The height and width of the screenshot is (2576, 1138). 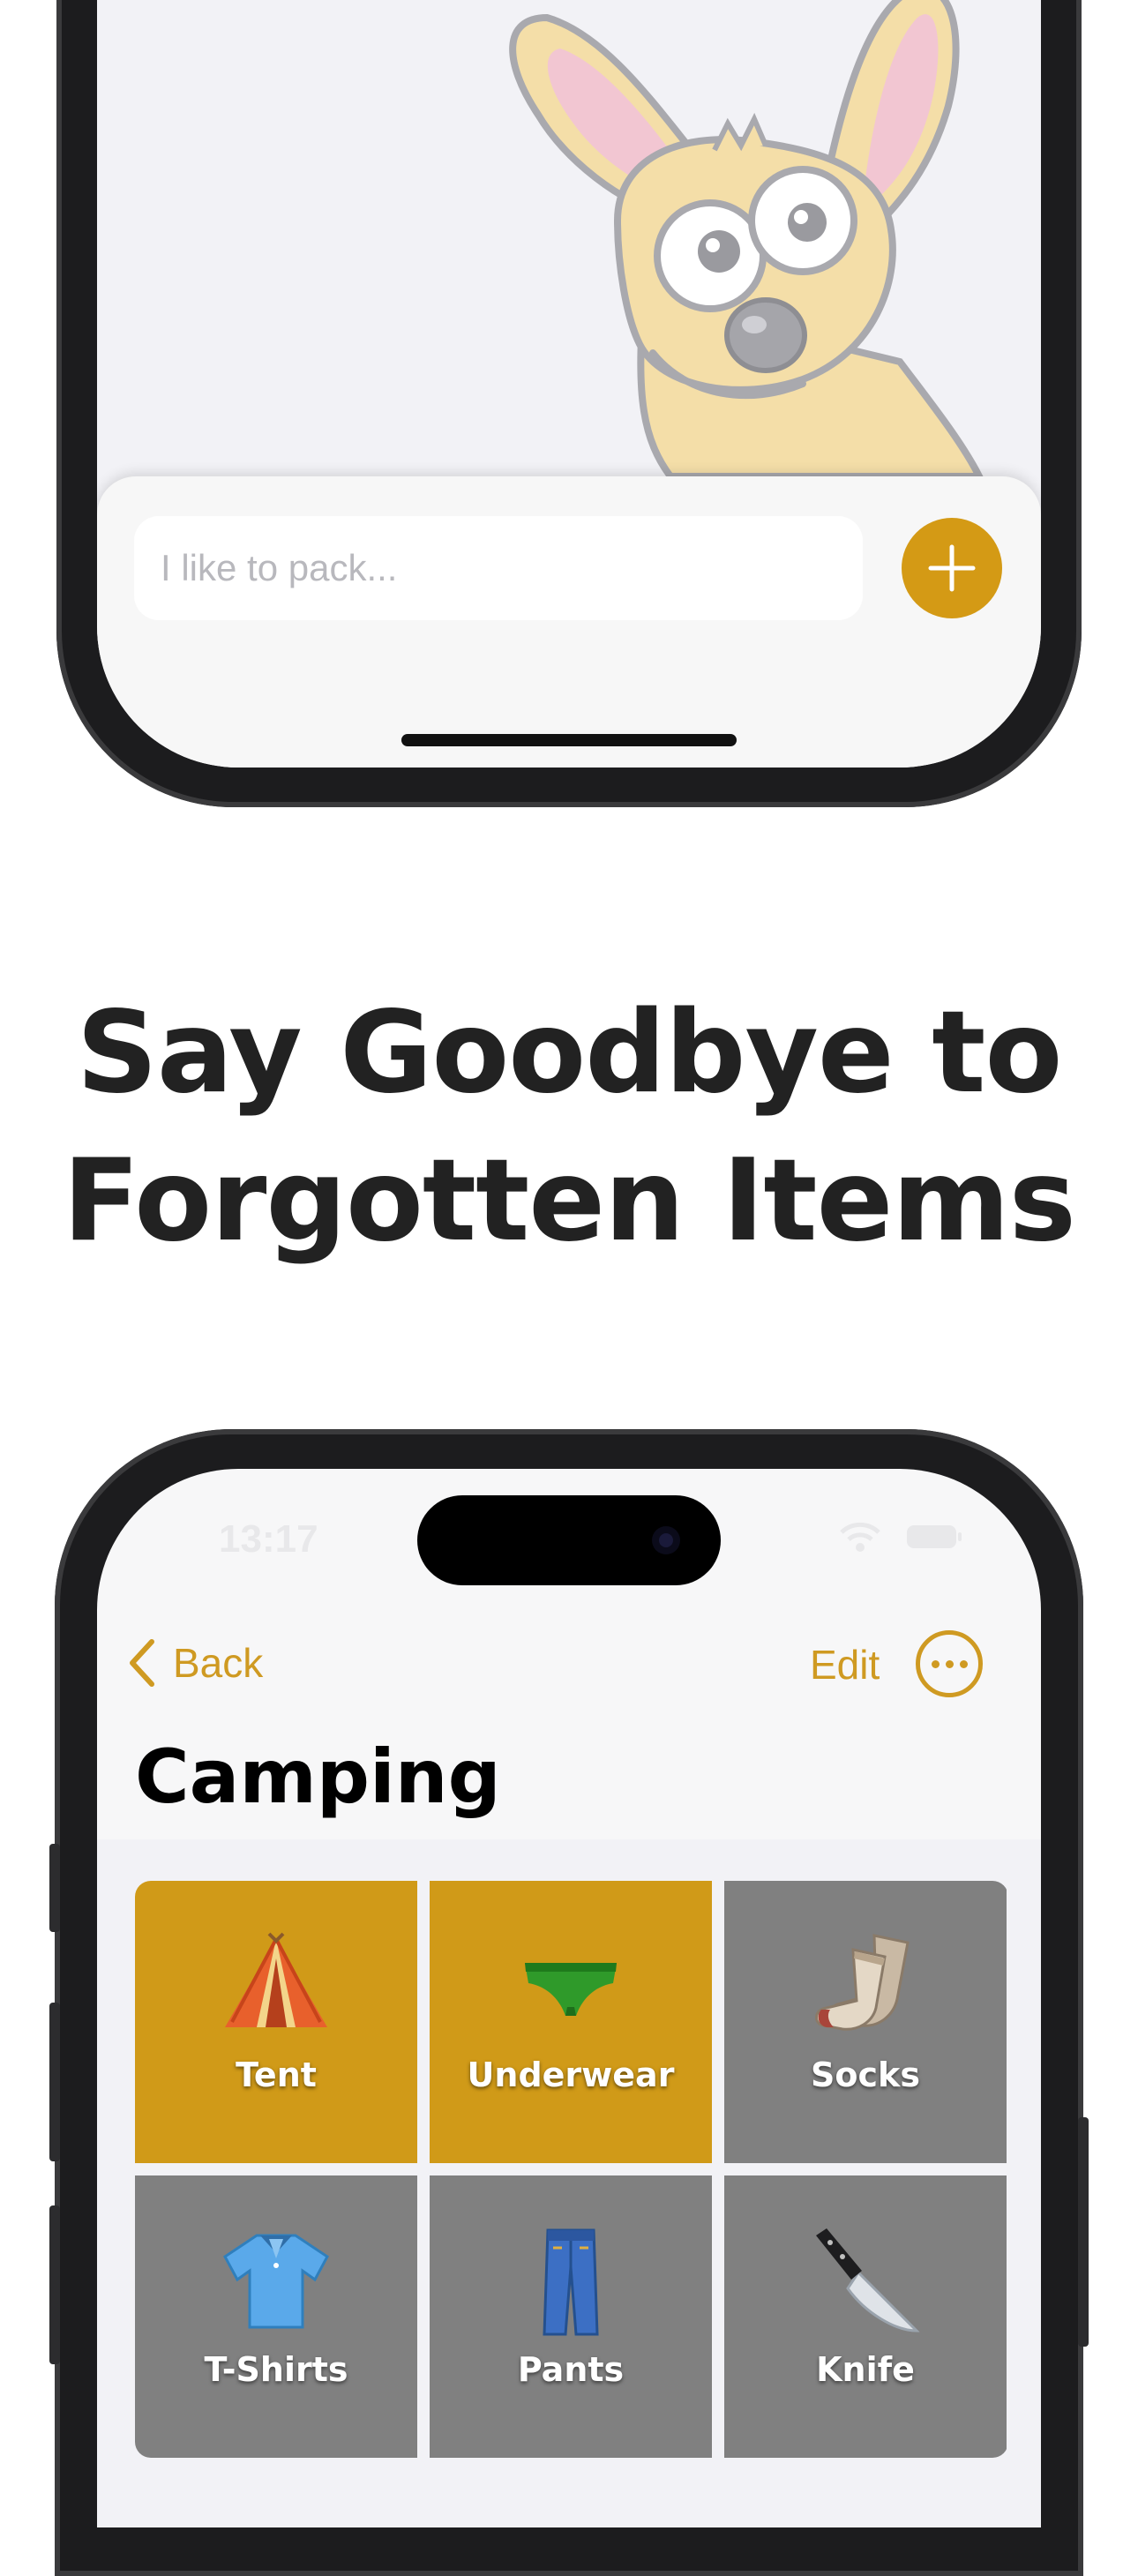 I want to click on volume-up-button, so click(x=54, y=2082).